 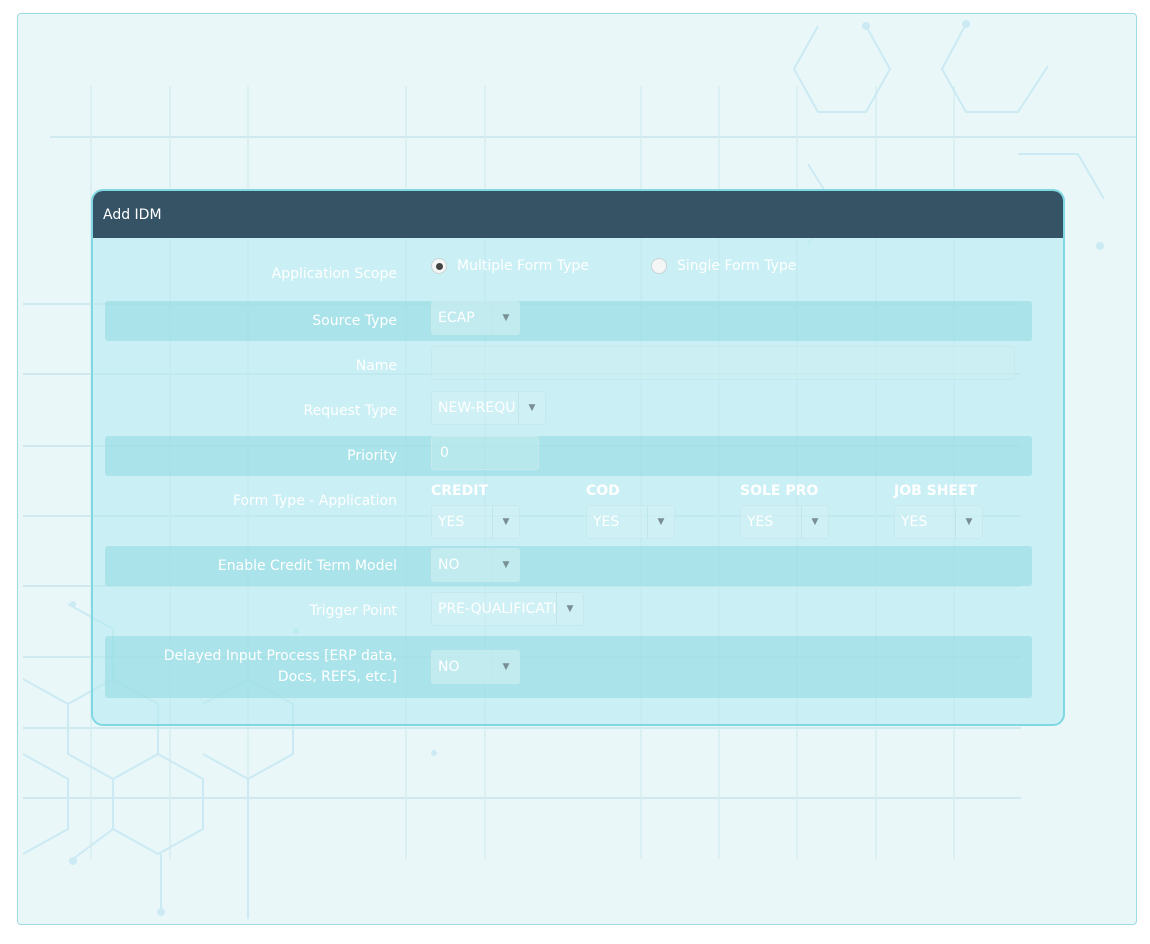 I want to click on request-type-label: Request Type, so click(x=350, y=411).